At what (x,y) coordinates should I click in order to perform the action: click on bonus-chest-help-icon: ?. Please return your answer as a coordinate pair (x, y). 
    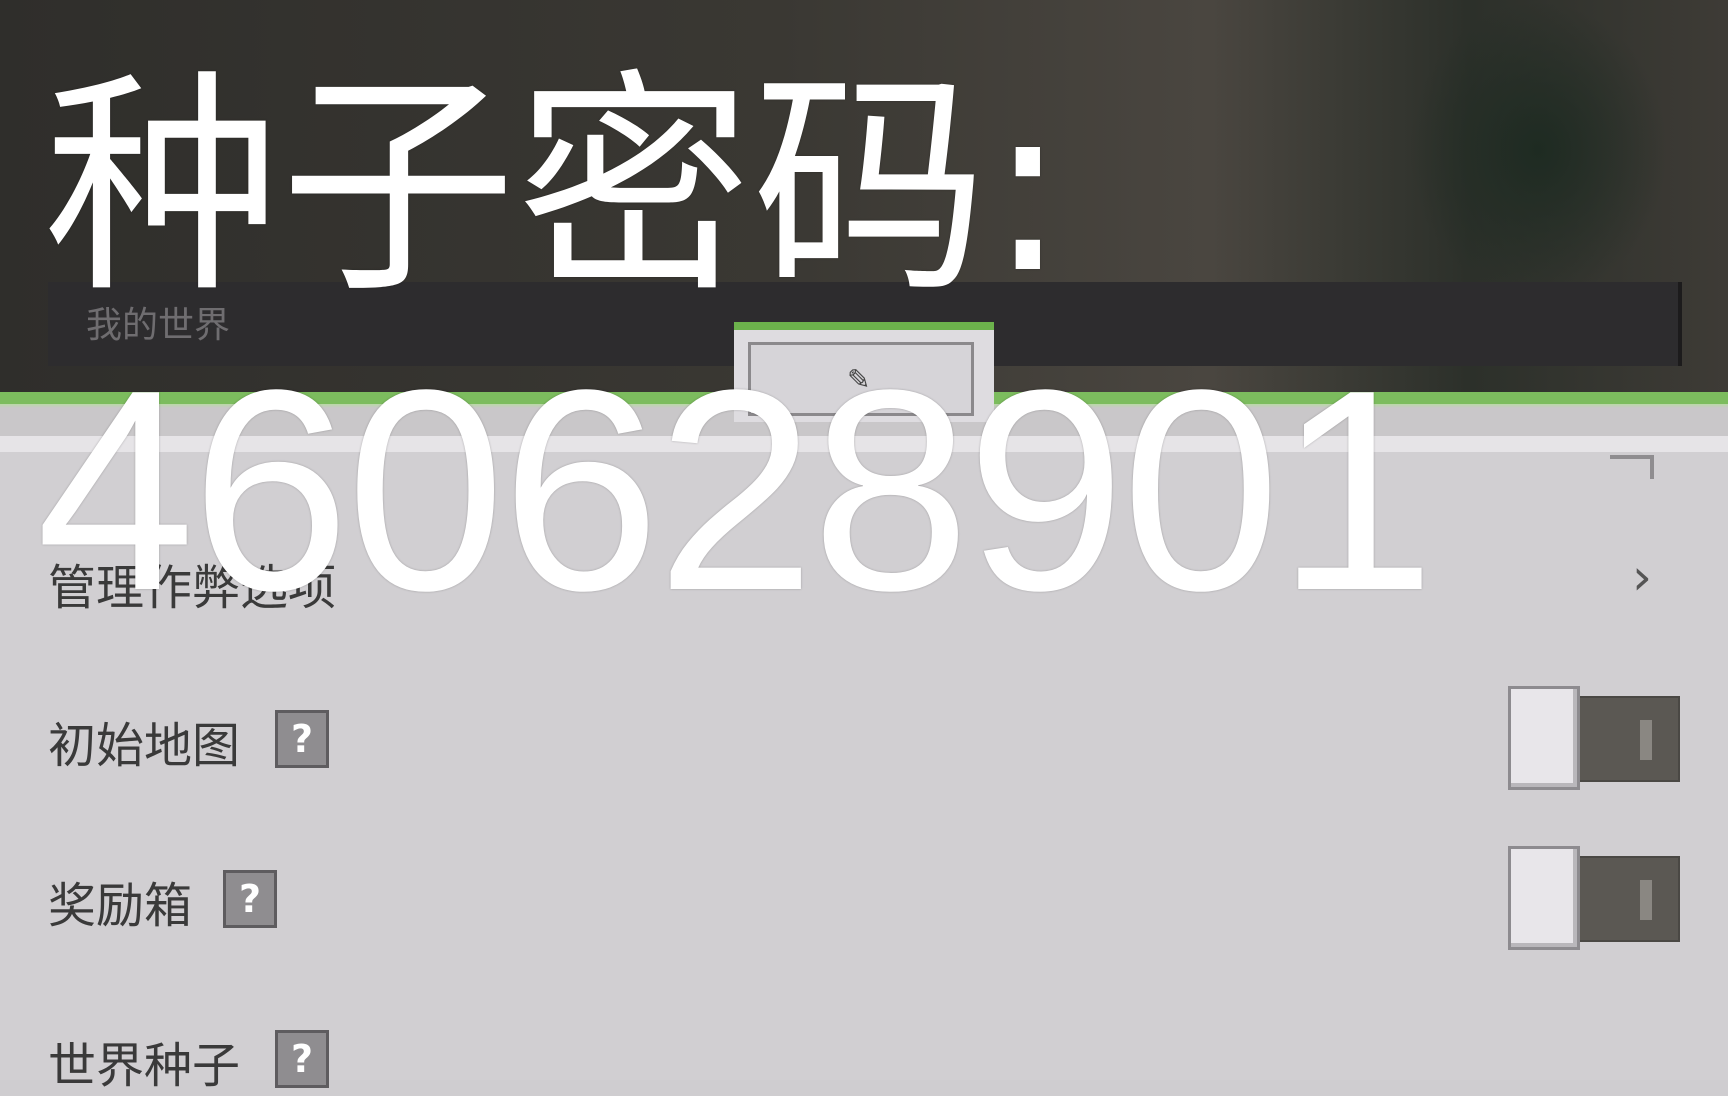
    Looking at the image, I should click on (250, 899).